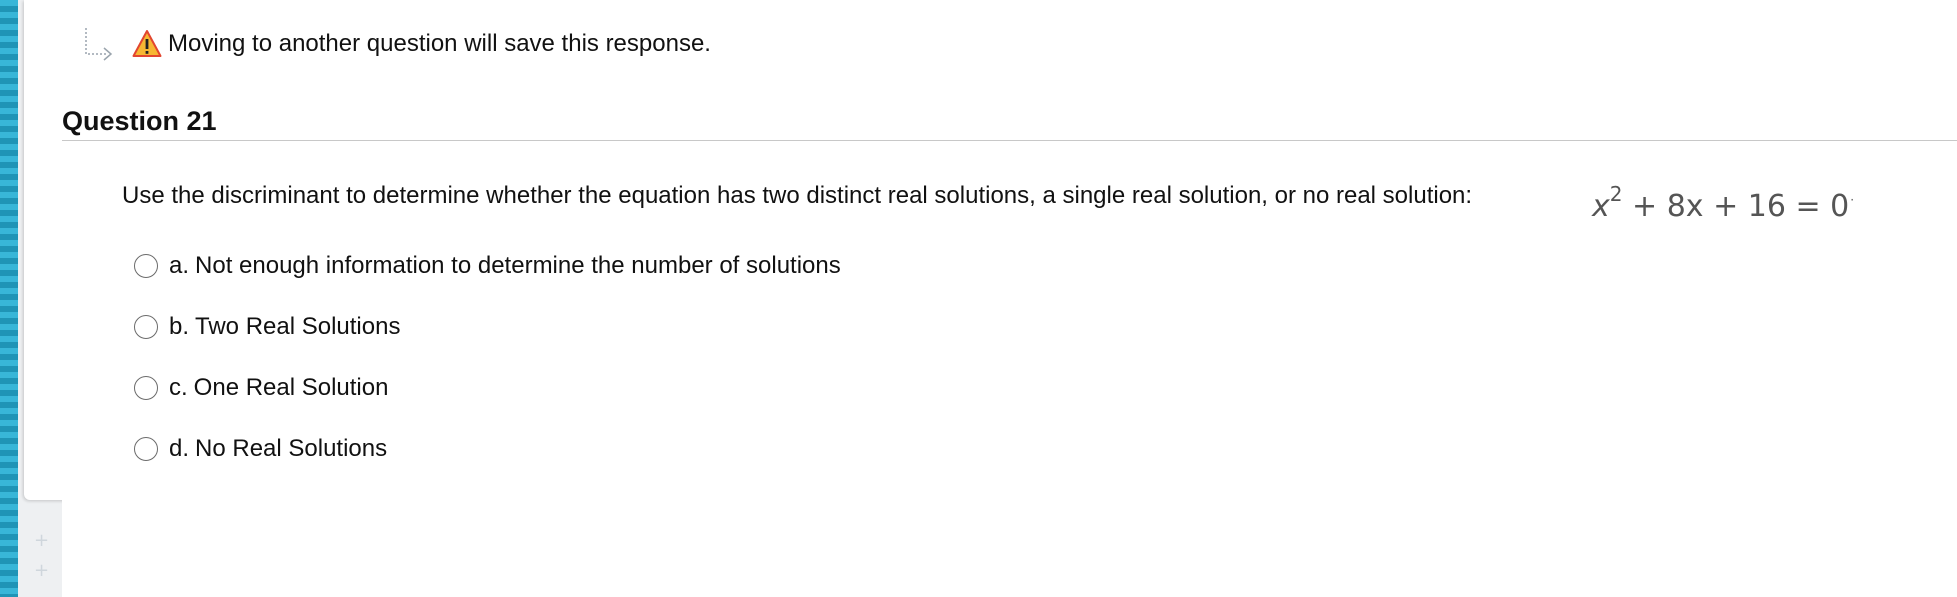 Image resolution: width=1957 pixels, height=597 pixels. What do you see at coordinates (297, 327) in the screenshot?
I see `option-label: Two Real Solutions` at bounding box center [297, 327].